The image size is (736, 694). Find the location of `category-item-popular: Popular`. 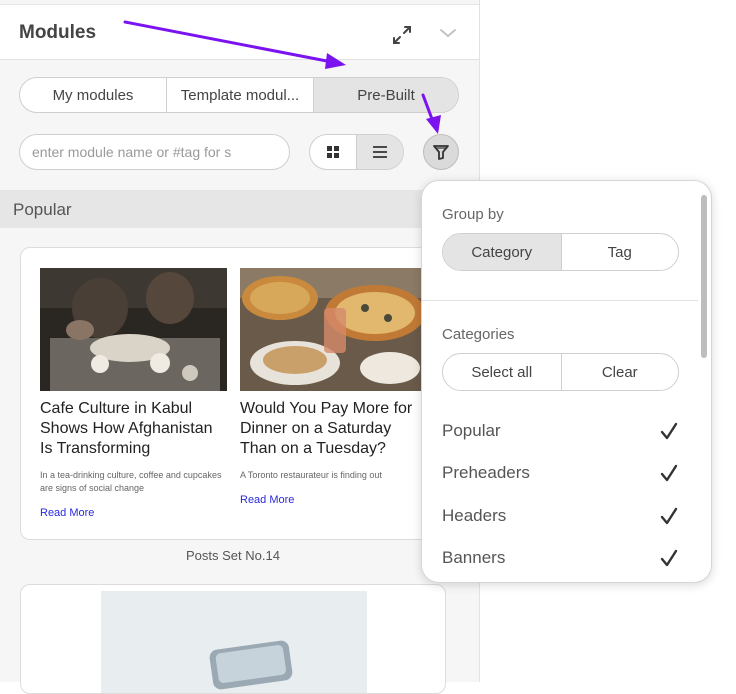

category-item-popular: Popular is located at coordinates (560, 431).